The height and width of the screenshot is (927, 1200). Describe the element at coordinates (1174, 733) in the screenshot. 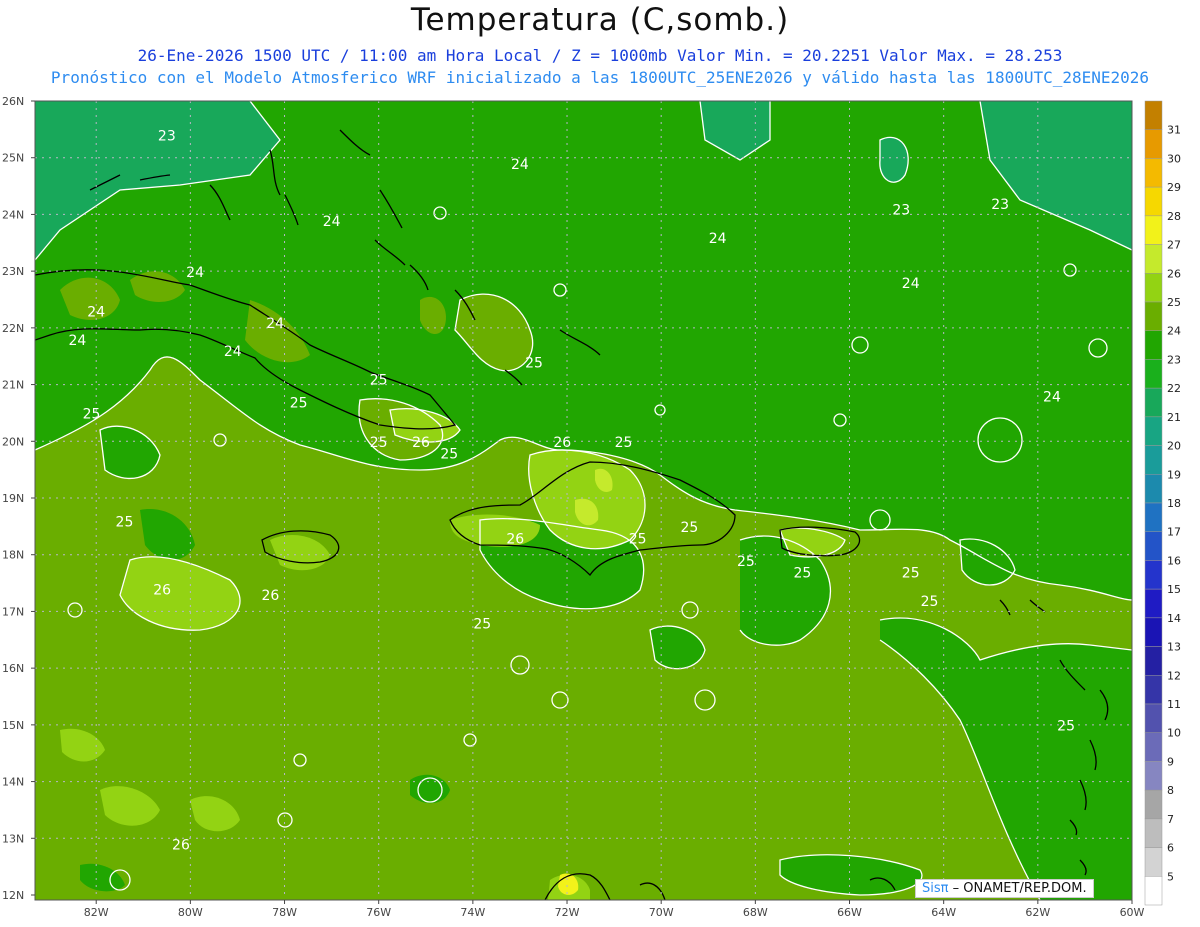

I see `legend-tick-label: 10` at that location.